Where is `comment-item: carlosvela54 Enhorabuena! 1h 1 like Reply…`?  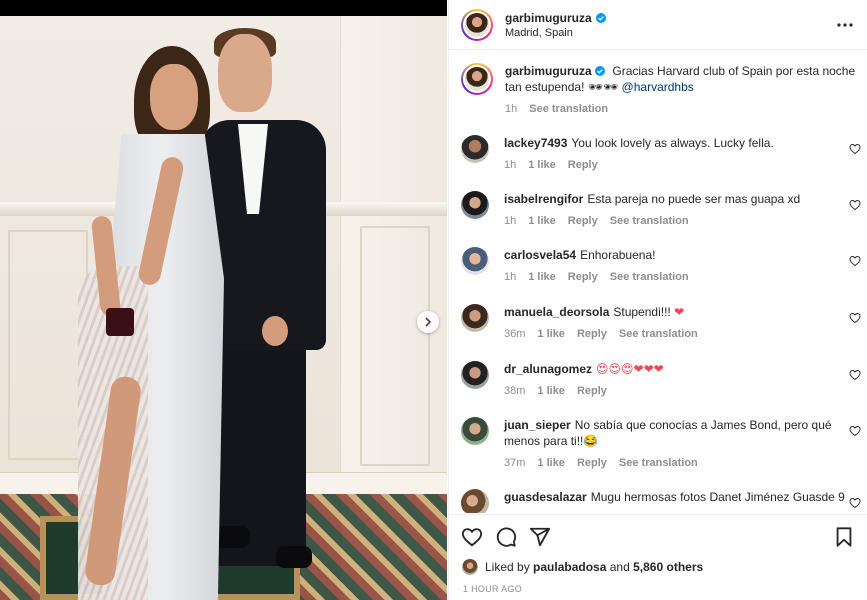
comment-item: carlosvela54 Enhorabuena! 1h 1 like Reply… is located at coordinates (661, 266).